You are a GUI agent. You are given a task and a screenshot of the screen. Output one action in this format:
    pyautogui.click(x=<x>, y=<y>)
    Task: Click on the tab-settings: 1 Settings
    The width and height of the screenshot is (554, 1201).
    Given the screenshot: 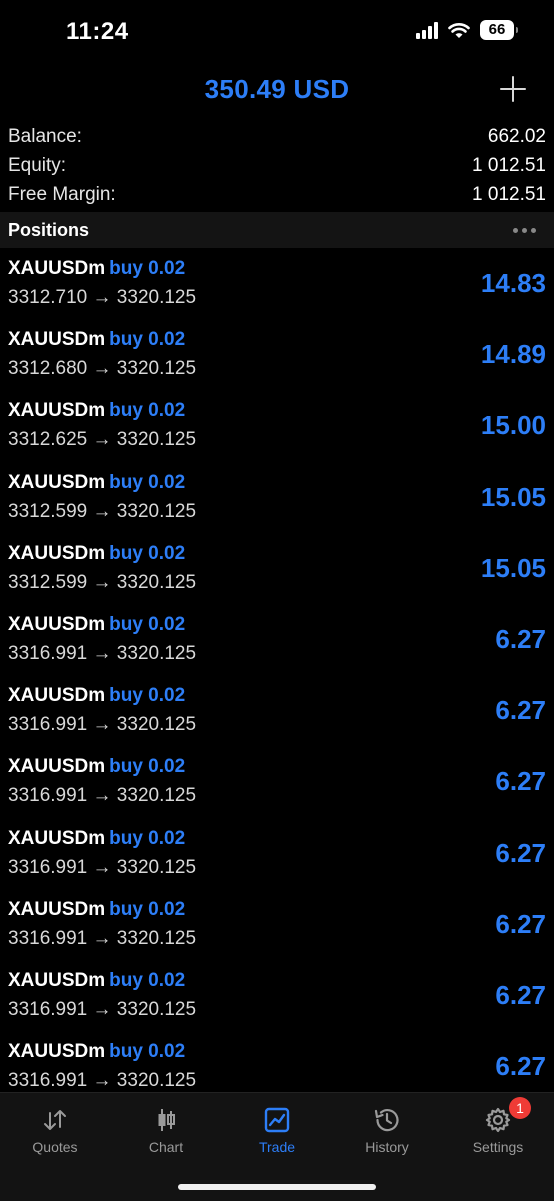 What is the action you would take?
    pyautogui.click(x=498, y=1128)
    